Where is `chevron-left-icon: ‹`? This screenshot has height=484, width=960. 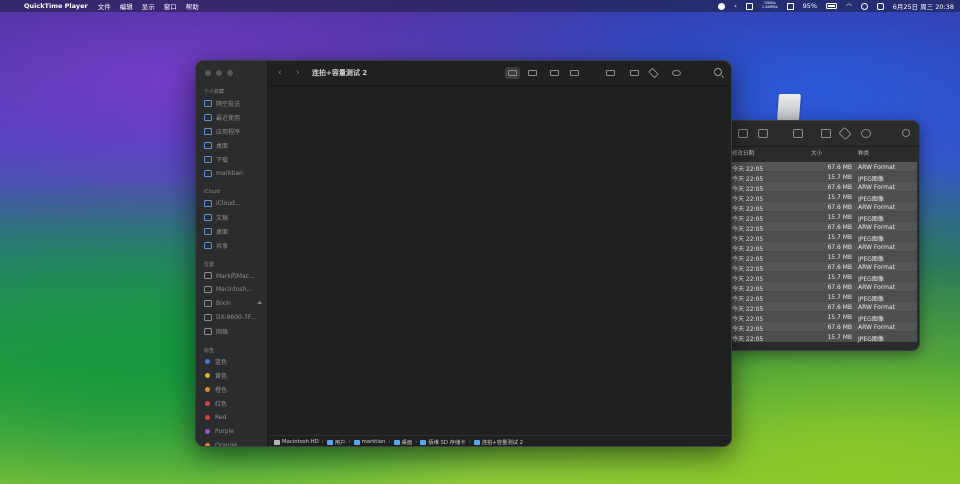
chevron-left-icon: ‹ is located at coordinates (735, 6).